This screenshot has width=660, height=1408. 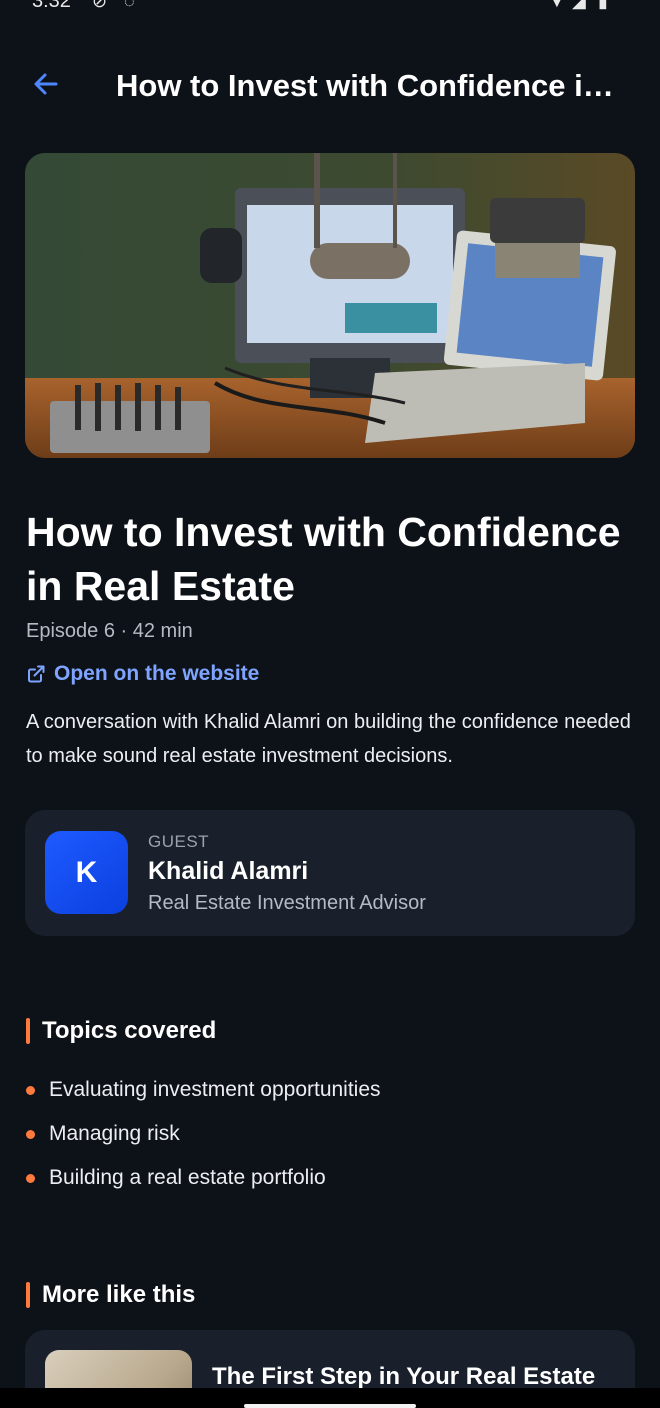 I want to click on guest-avatar: K, so click(x=86, y=872).